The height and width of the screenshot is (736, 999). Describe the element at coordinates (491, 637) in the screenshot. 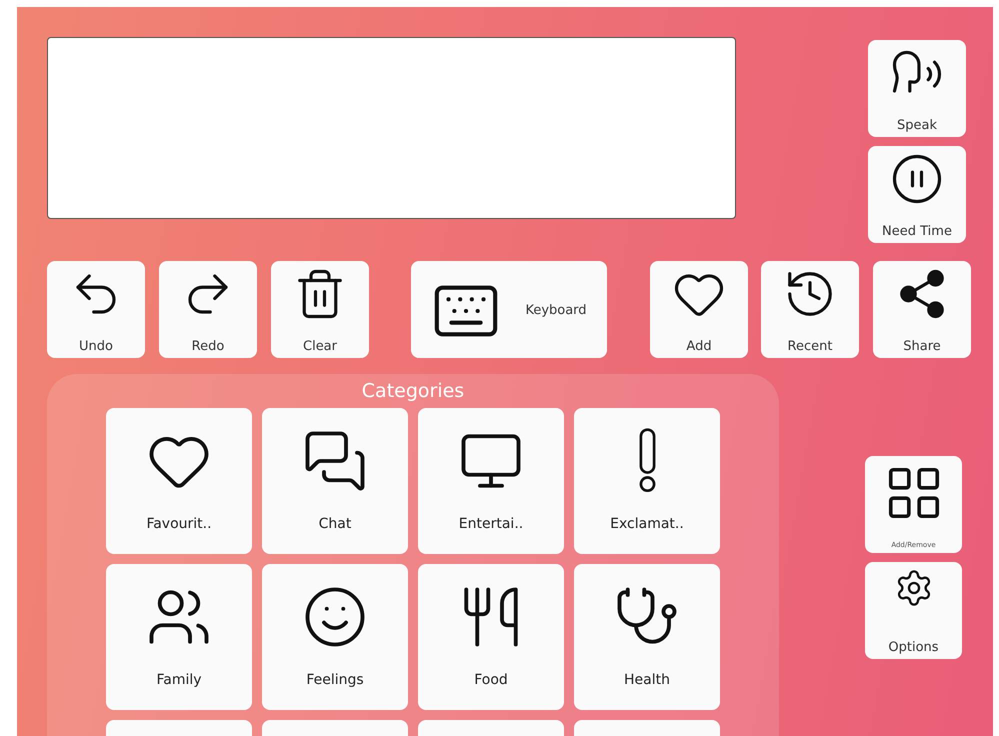

I see `category-tile: Food` at that location.